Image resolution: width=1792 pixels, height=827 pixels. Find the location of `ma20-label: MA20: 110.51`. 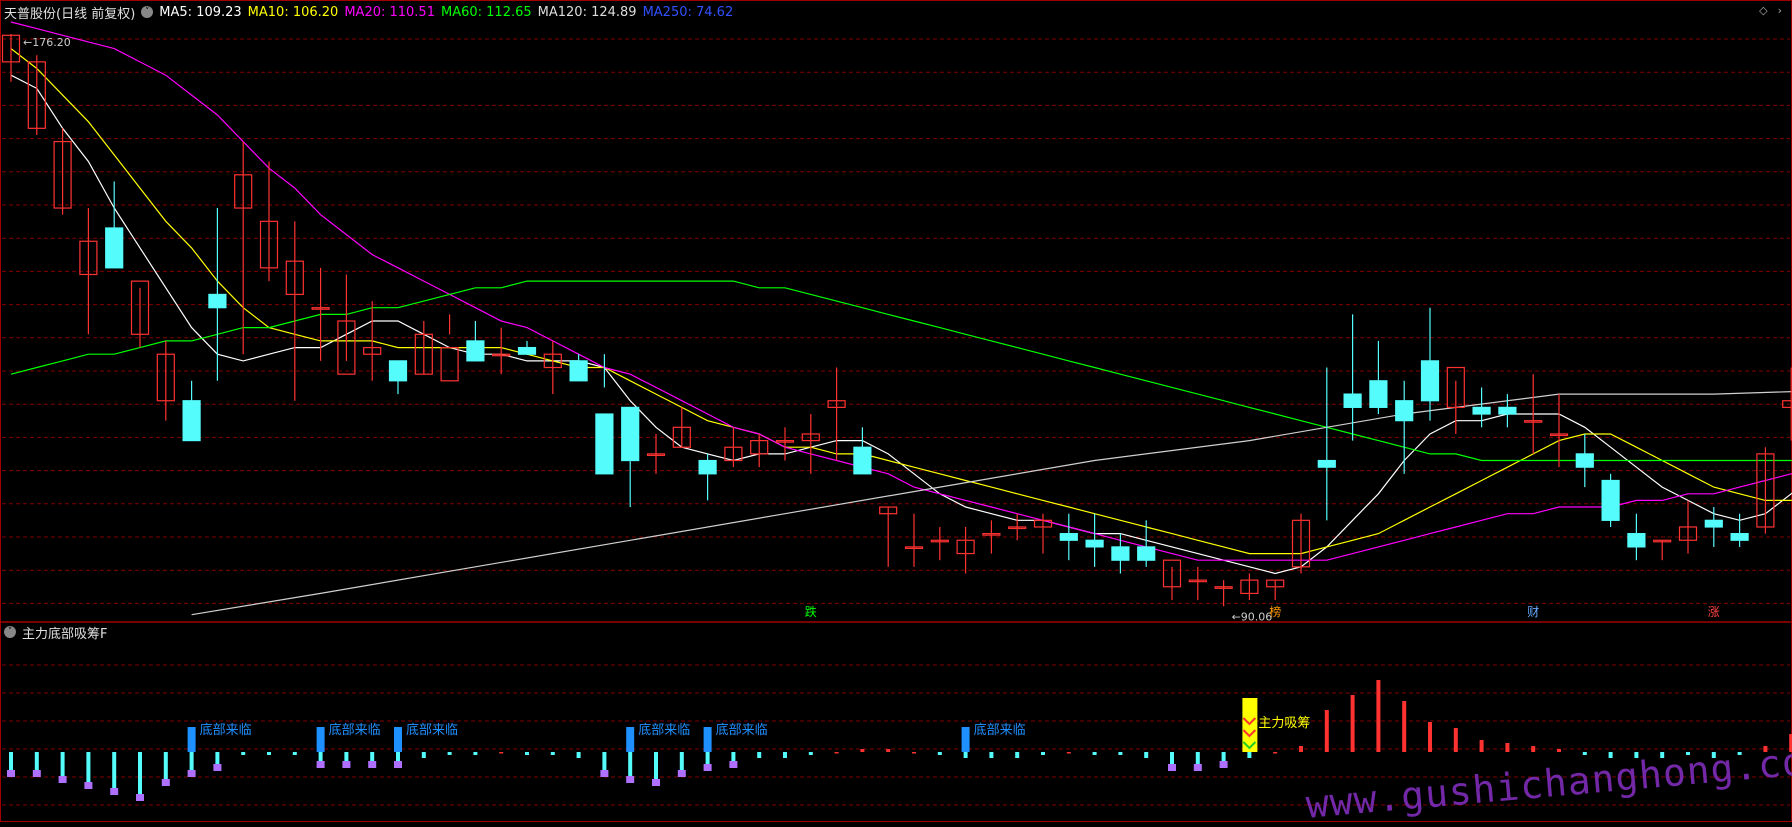

ma20-label: MA20: 110.51 is located at coordinates (389, 12).